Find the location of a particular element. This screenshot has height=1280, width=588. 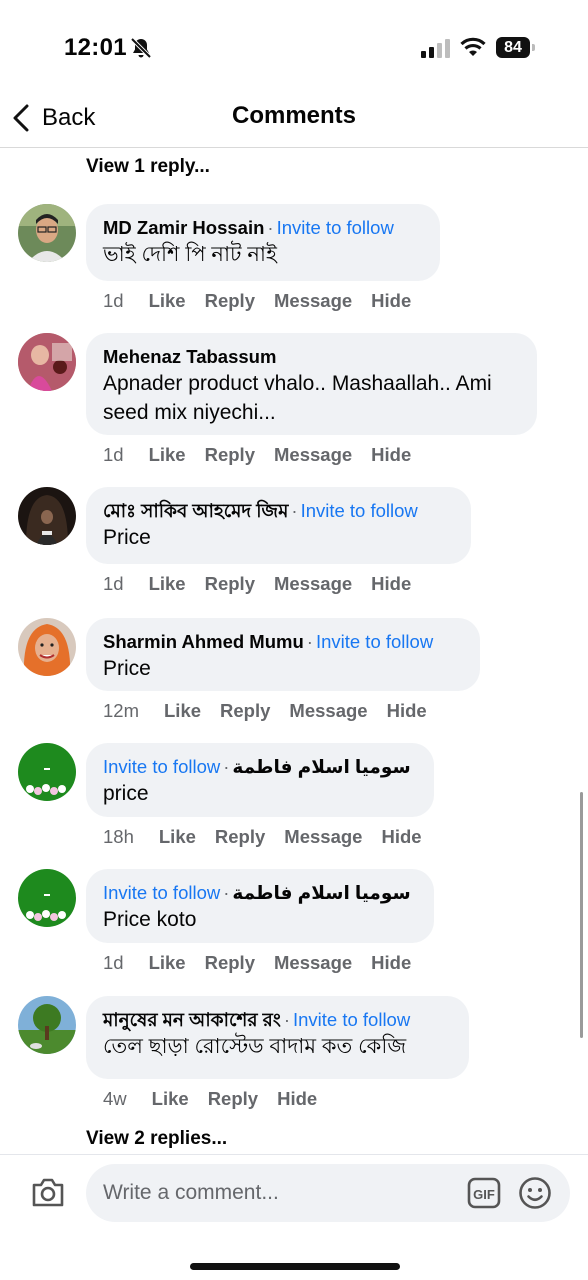

home-indicator is located at coordinates (295, 1266).